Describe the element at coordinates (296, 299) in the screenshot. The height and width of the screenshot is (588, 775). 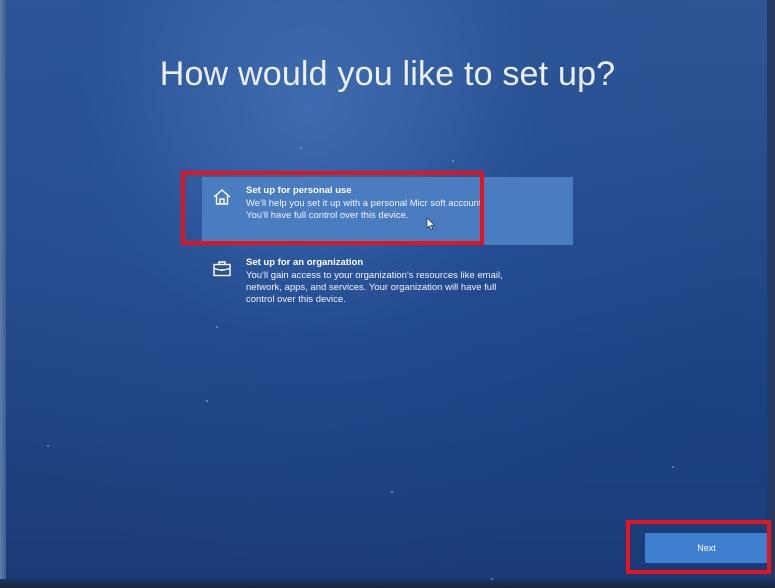
I see `option-organization-description-line: control over this device.` at that location.